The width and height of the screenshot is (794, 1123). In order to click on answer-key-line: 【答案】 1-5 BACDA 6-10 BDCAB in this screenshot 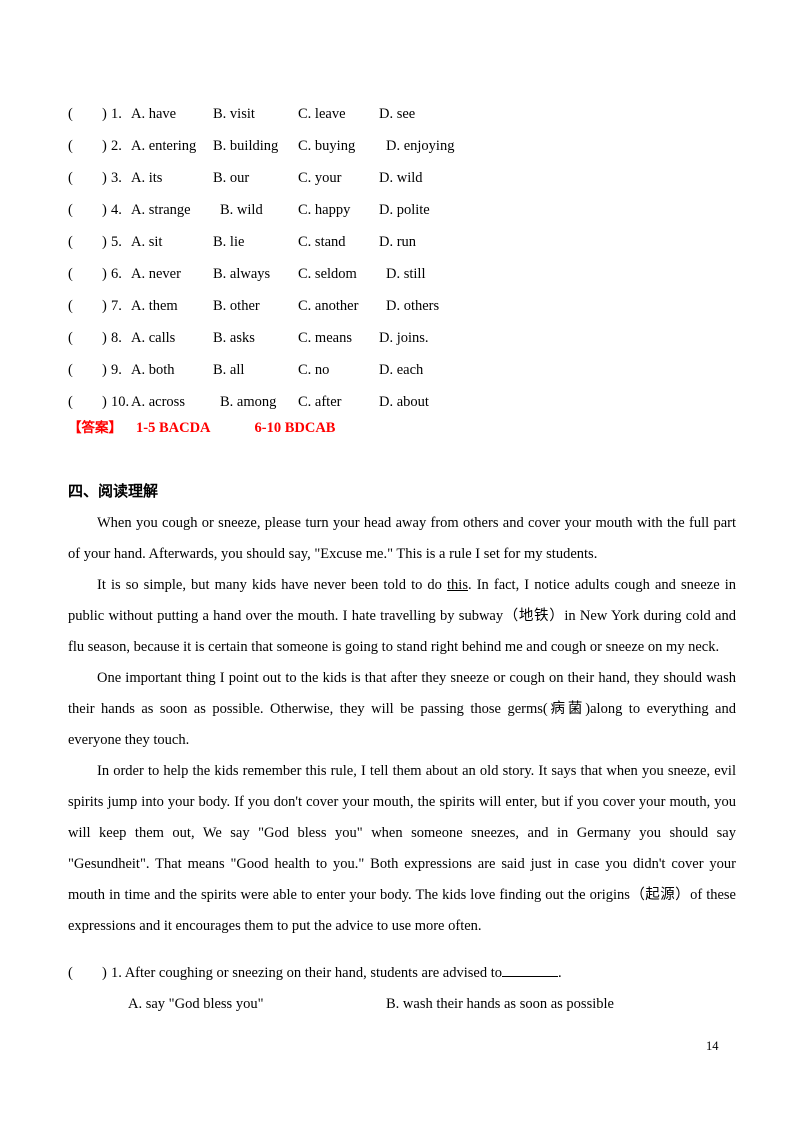, I will do `click(201, 428)`.